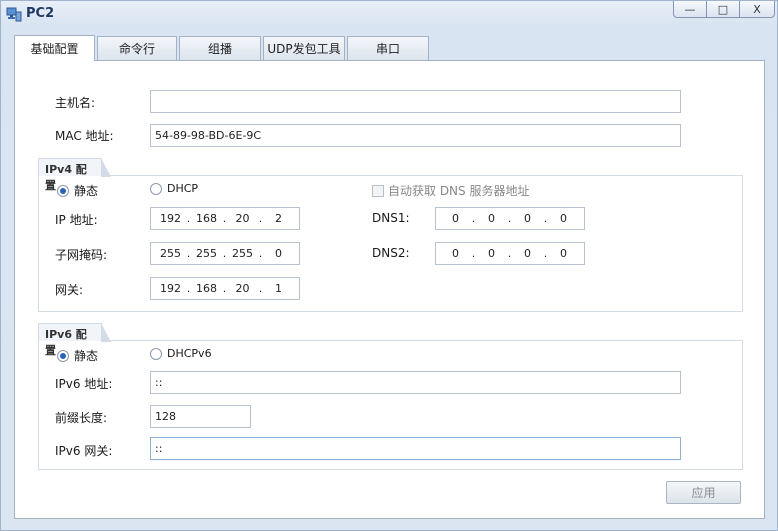 The image size is (778, 531). I want to click on ip-address-label: IP 地址:, so click(76, 220).